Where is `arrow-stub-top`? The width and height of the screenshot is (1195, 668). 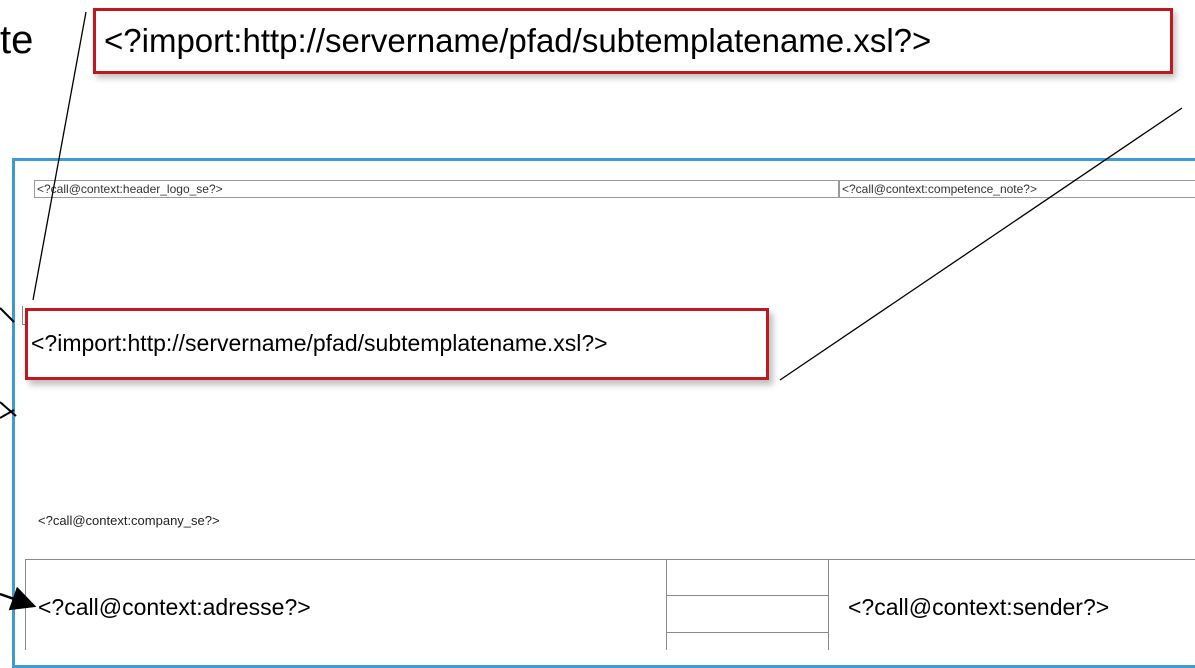
arrow-stub-top is located at coordinates (7, 315).